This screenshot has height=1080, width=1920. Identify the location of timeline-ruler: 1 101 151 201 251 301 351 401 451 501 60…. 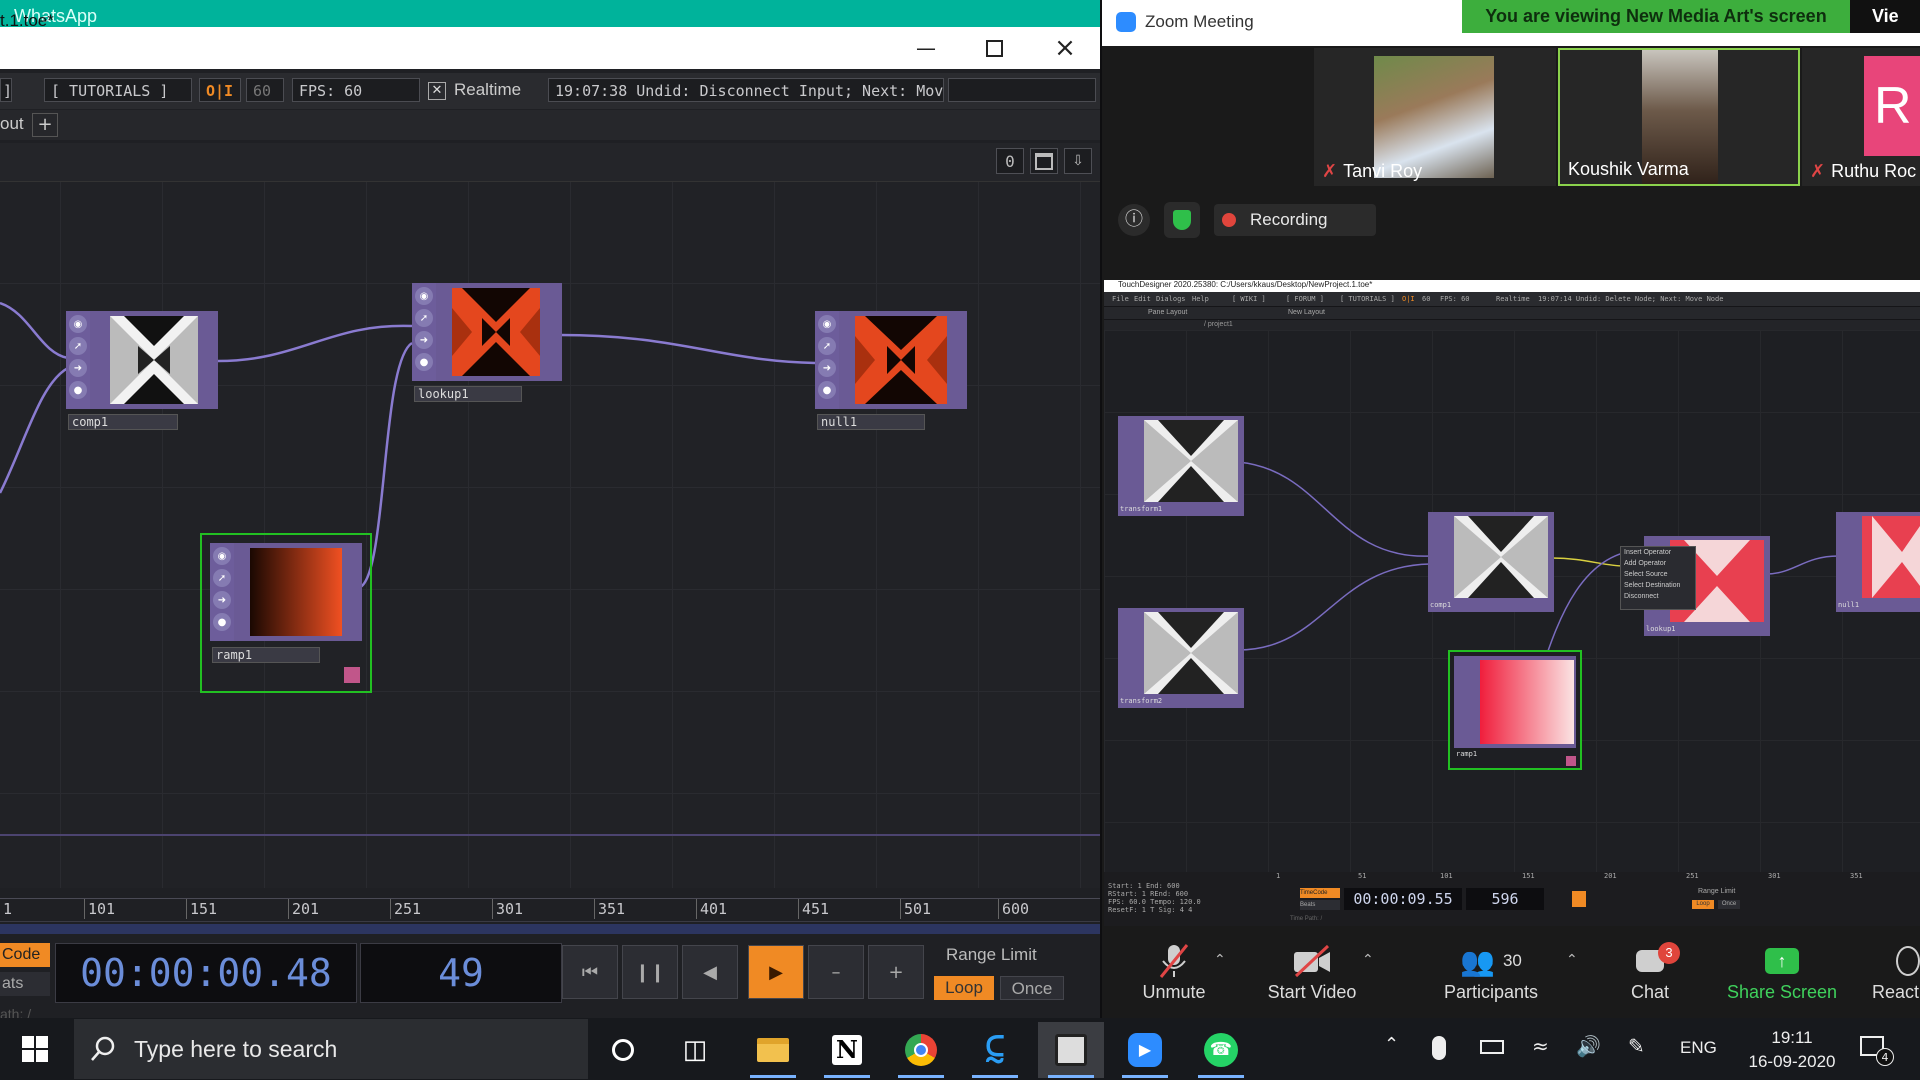
(550, 910).